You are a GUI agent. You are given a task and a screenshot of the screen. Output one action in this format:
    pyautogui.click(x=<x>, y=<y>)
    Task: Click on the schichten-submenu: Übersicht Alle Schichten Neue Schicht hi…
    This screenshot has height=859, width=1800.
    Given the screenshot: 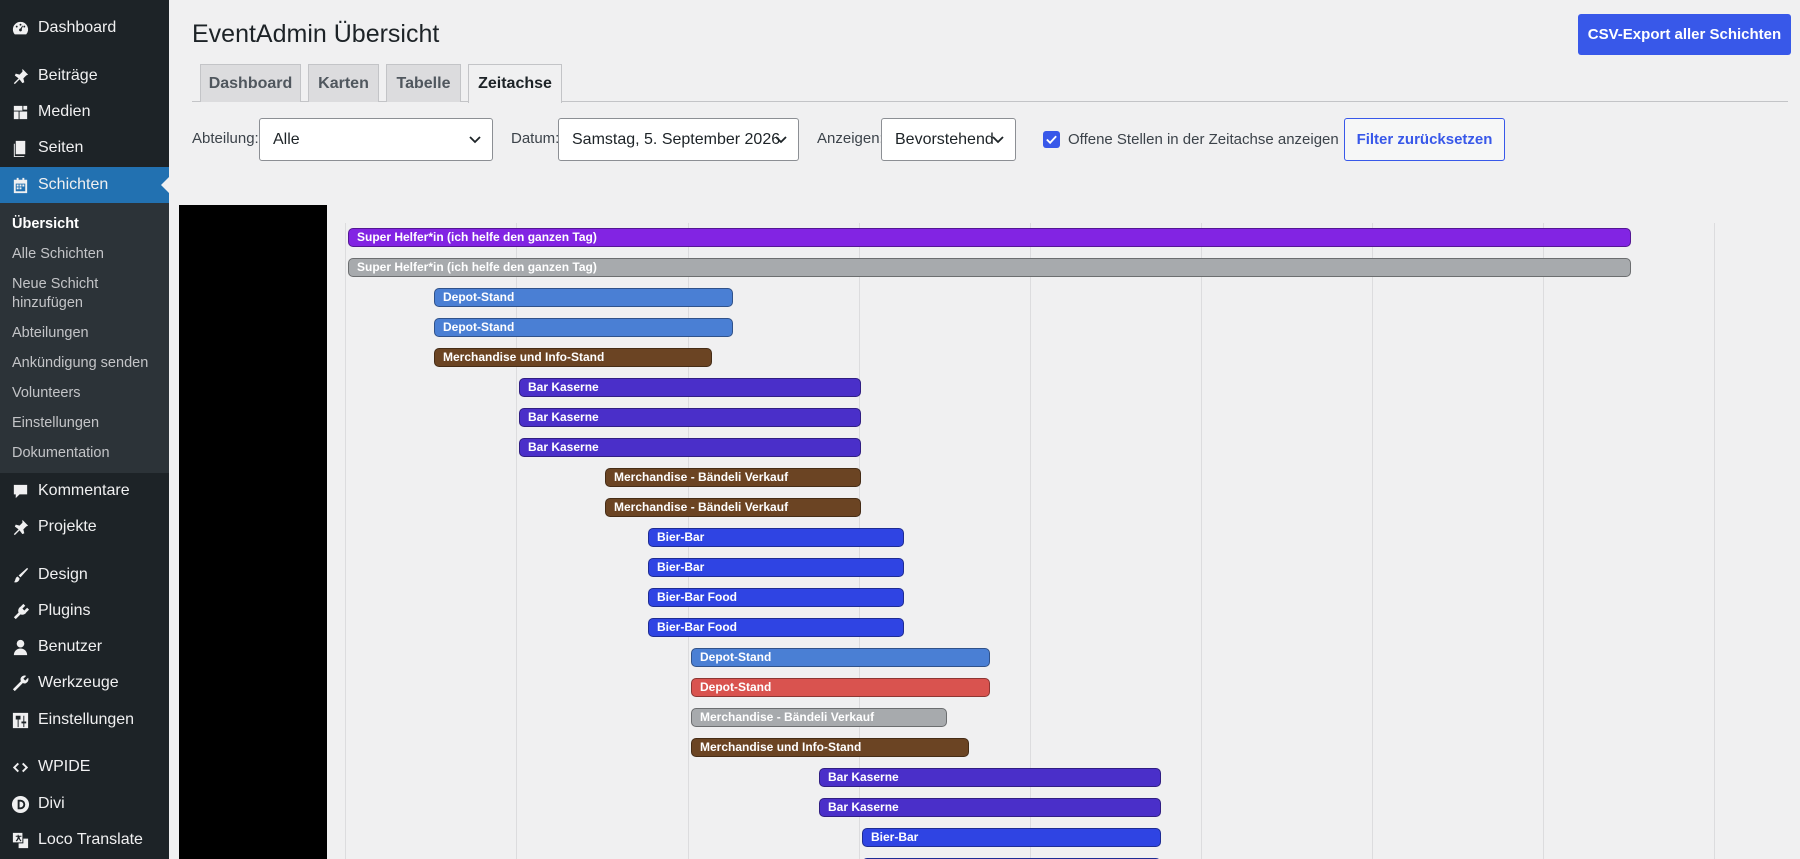 What is the action you would take?
    pyautogui.click(x=84, y=338)
    